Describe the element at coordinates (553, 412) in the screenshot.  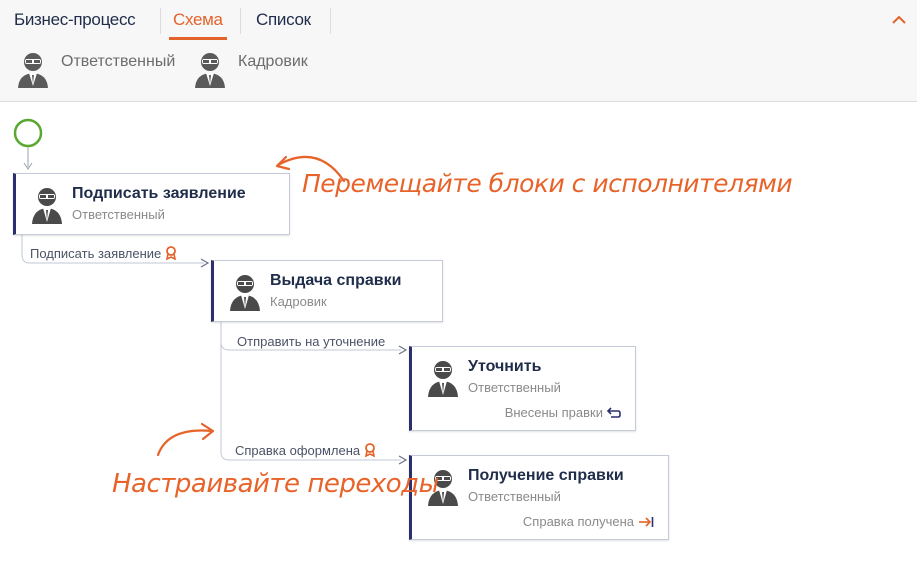
I see `block-exit-label: Внесены правки` at that location.